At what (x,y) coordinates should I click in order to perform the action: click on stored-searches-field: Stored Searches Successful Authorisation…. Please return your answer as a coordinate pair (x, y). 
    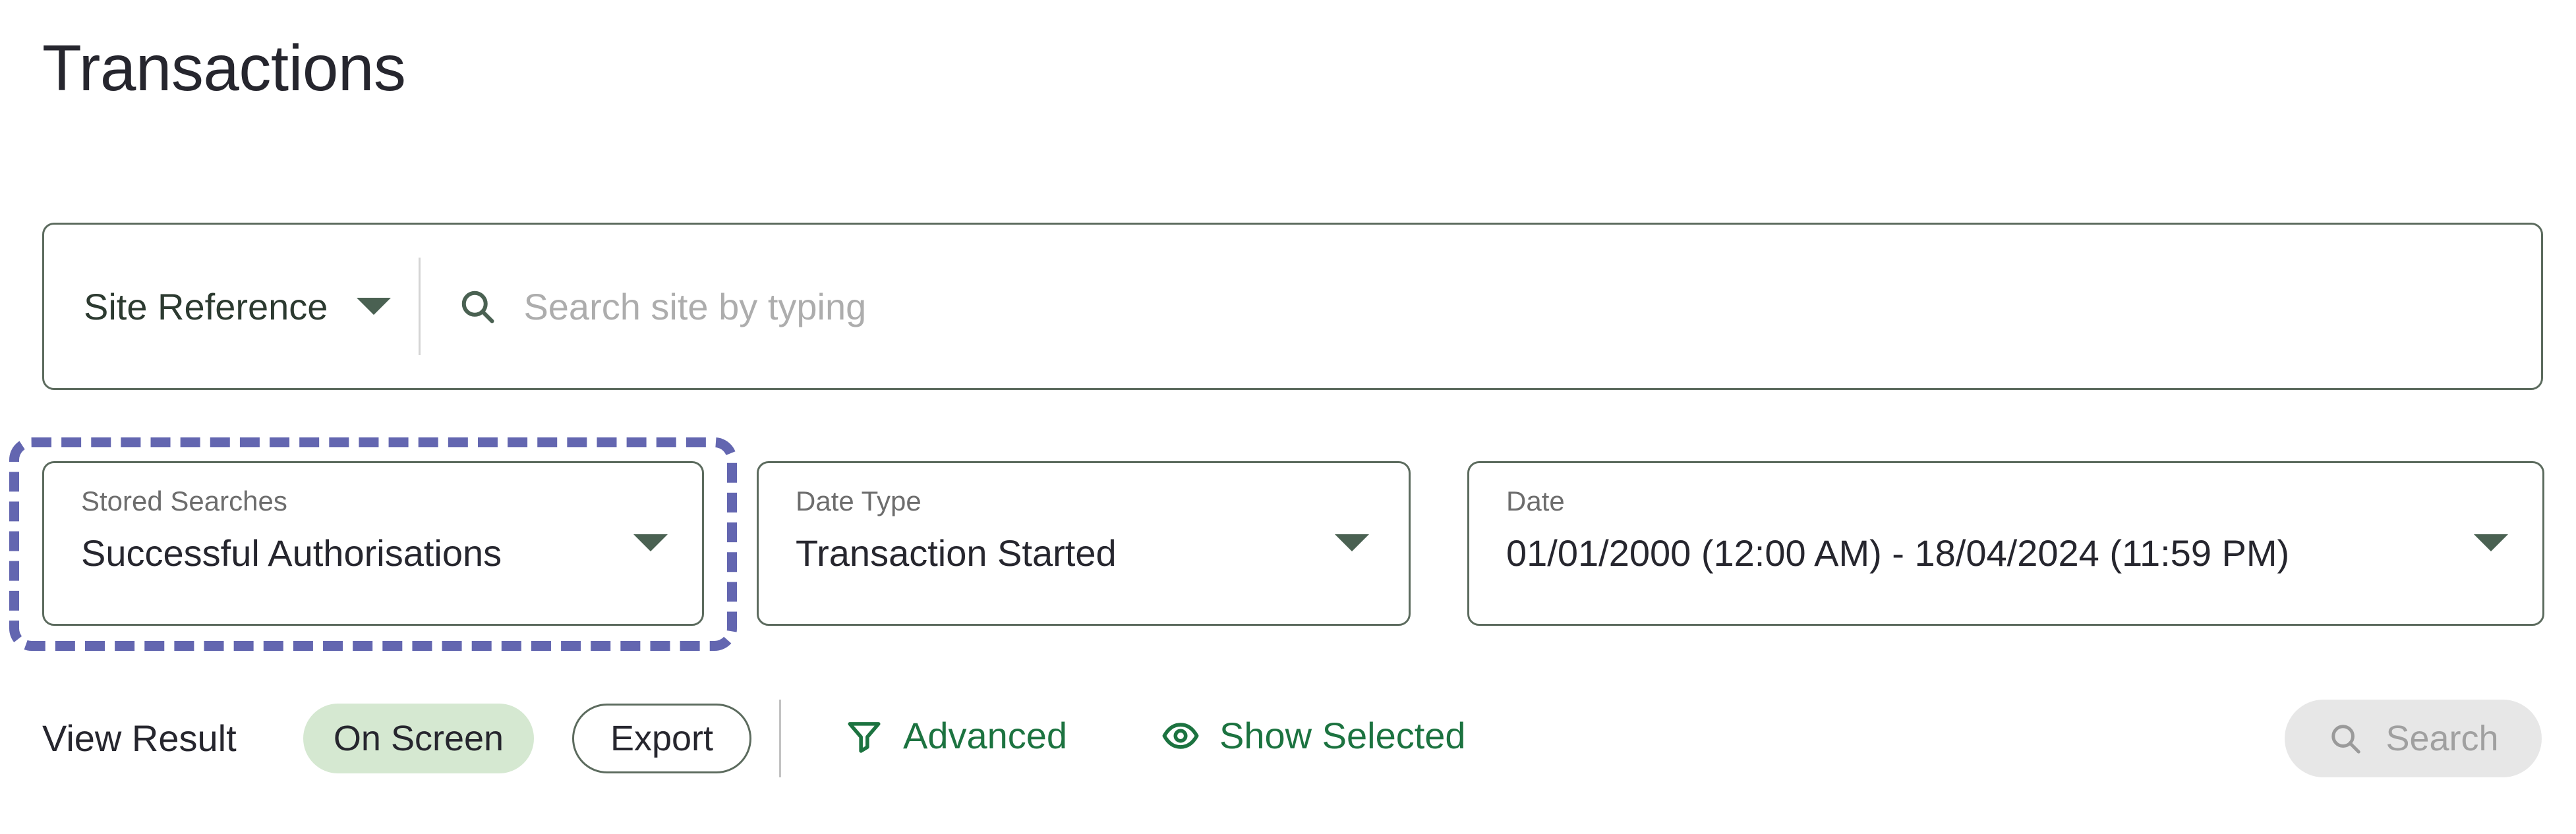
    Looking at the image, I should click on (373, 544).